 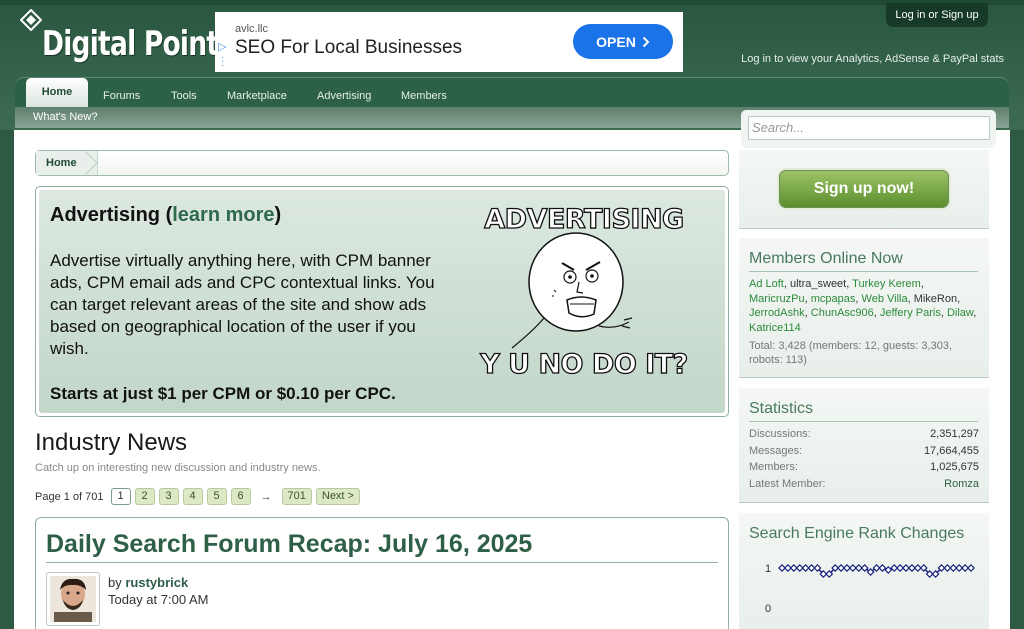 I want to click on page-link-1: 1, so click(x=120, y=496).